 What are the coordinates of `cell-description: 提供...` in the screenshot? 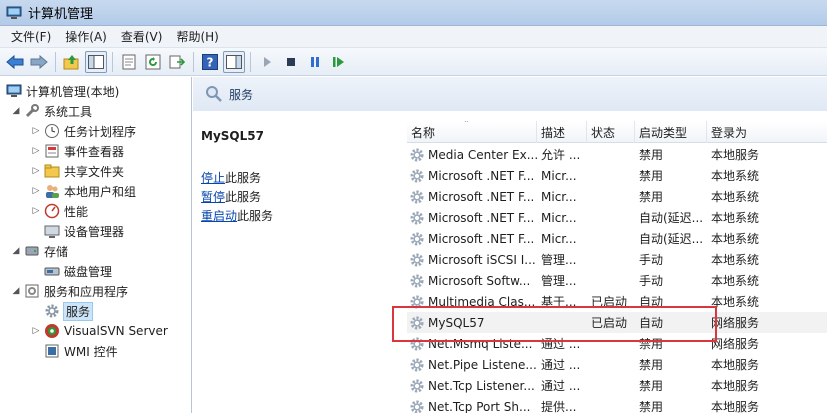 It's located at (559, 406).